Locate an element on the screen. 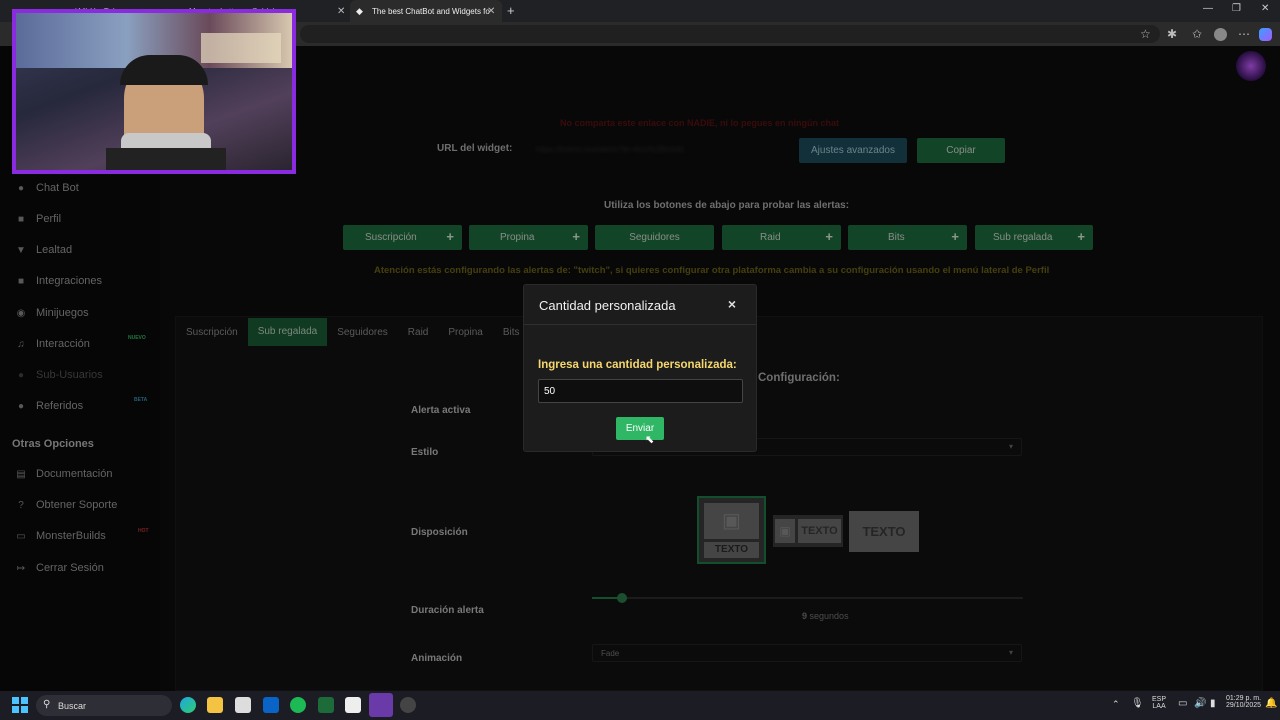 The width and height of the screenshot is (1280, 720). webcam-overlay is located at coordinates (154, 91).